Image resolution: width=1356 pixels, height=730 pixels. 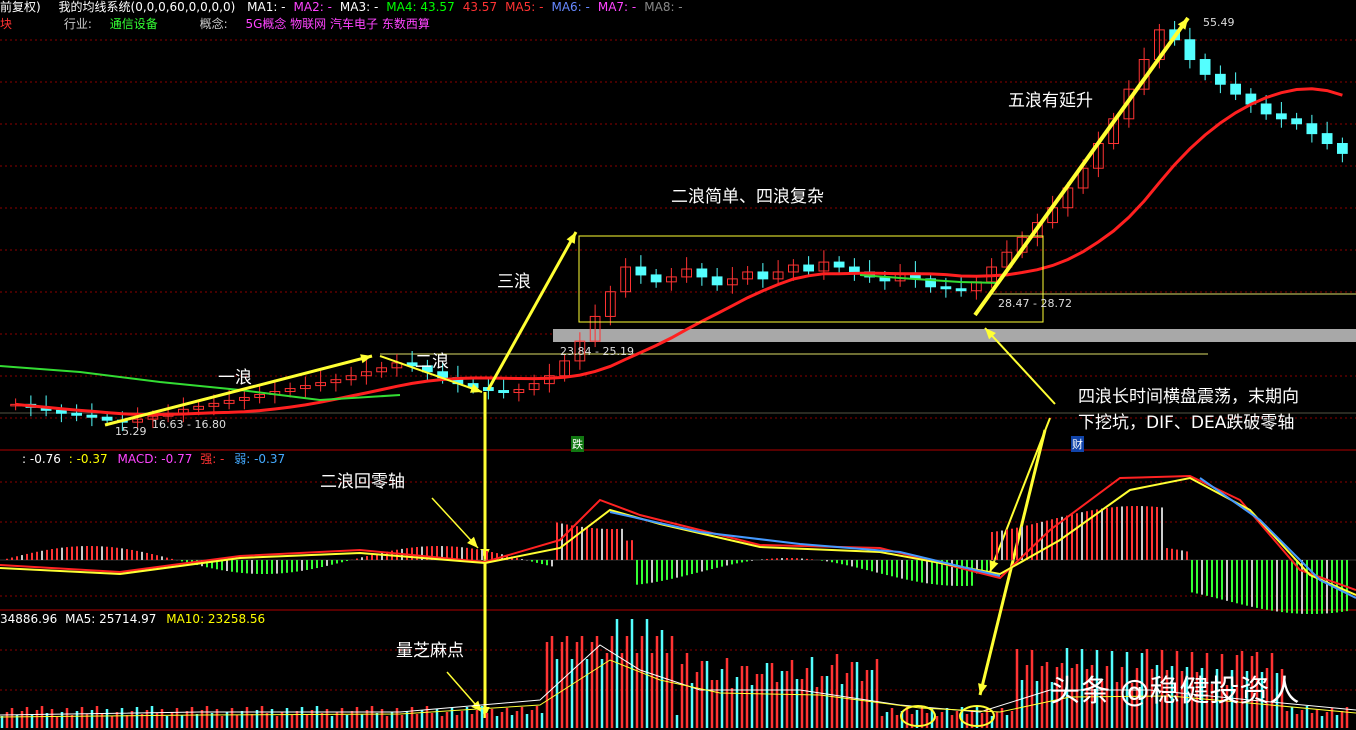 What do you see at coordinates (260, 459) in the screenshot?
I see `macd-weak: 弱: -0.37` at bounding box center [260, 459].